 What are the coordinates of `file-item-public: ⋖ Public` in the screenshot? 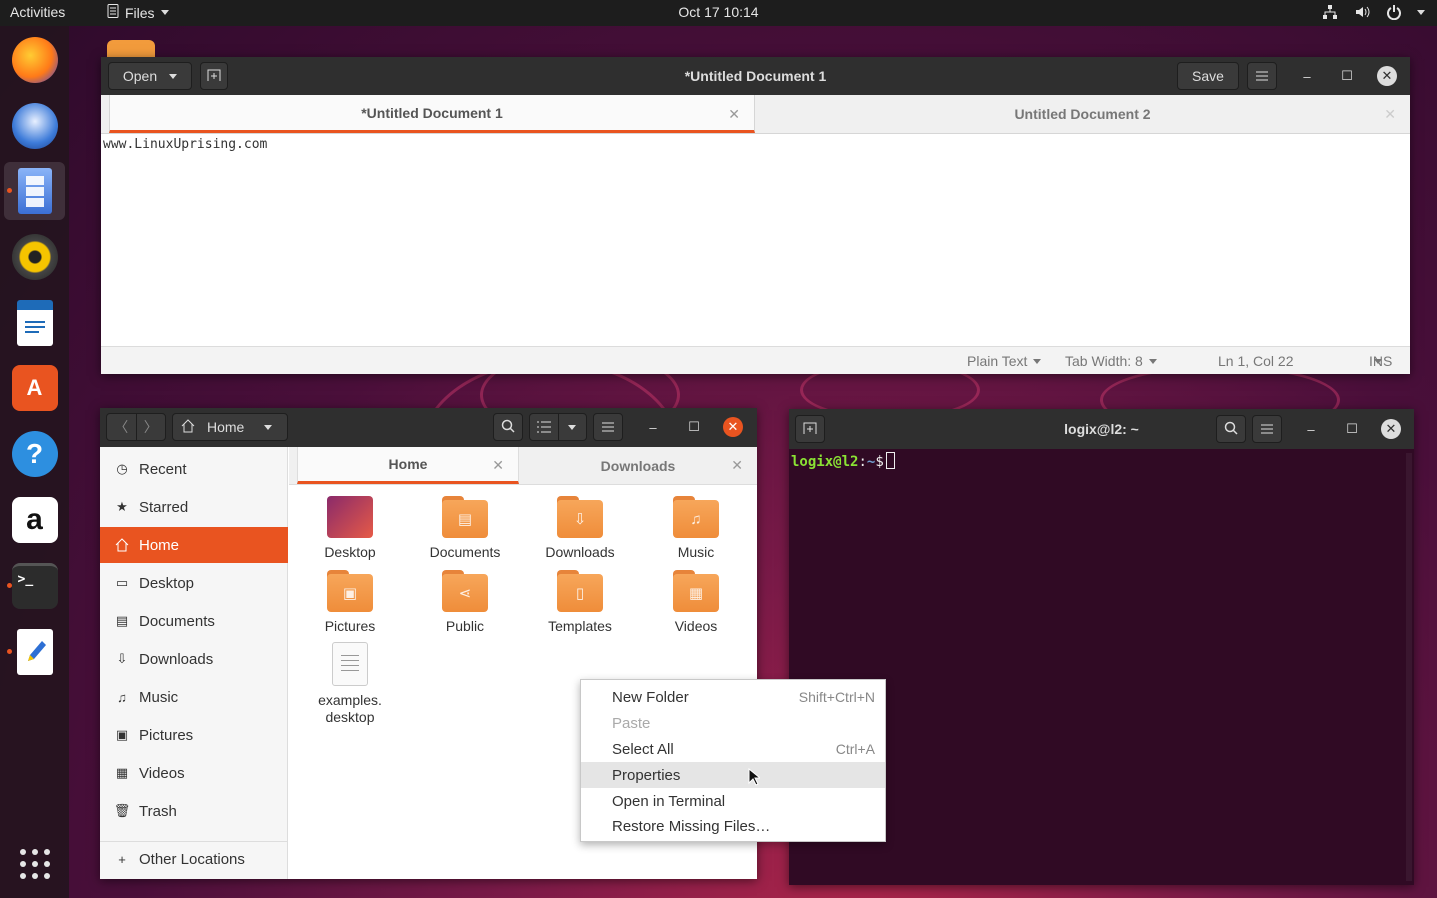 It's located at (465, 602).